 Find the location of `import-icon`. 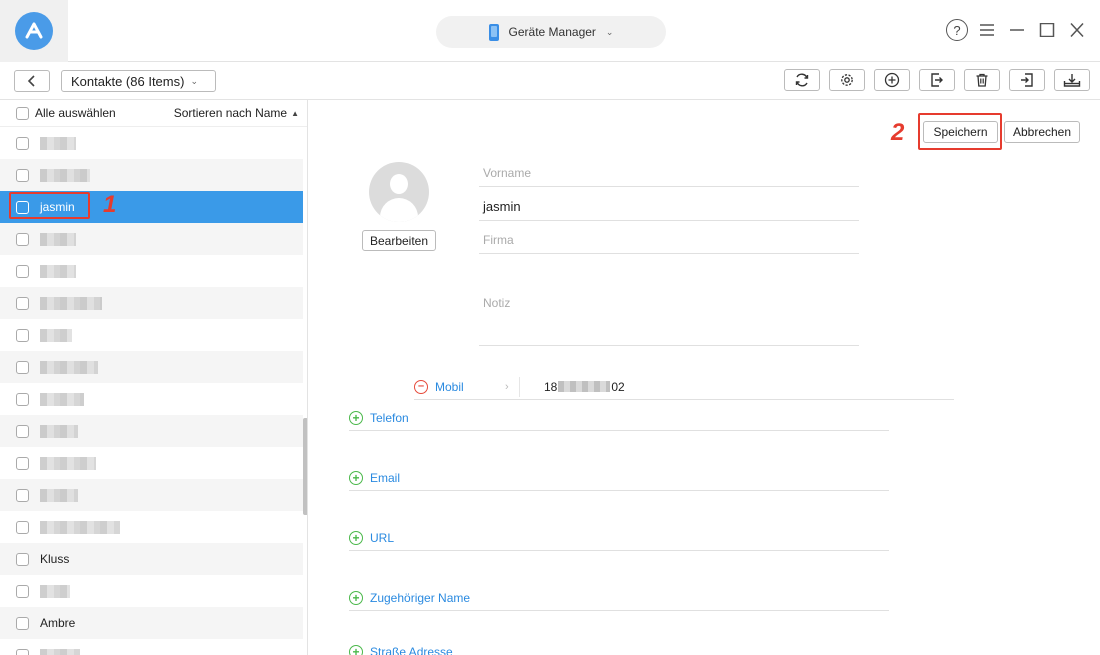

import-icon is located at coordinates (1027, 80).